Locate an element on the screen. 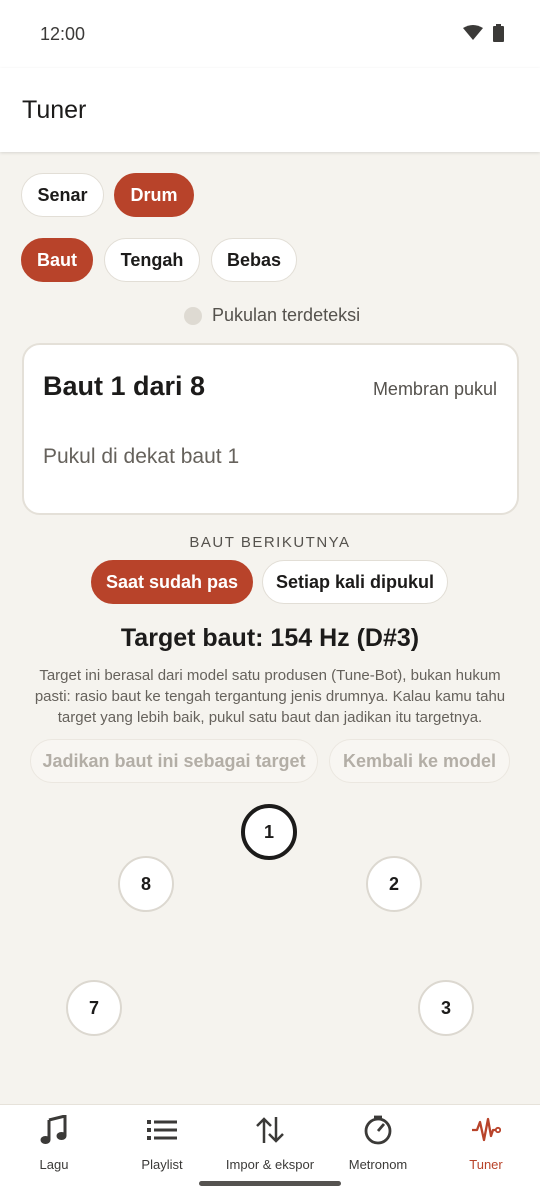 The image size is (540, 1200). swap-vertical-icon is located at coordinates (270, 1130).